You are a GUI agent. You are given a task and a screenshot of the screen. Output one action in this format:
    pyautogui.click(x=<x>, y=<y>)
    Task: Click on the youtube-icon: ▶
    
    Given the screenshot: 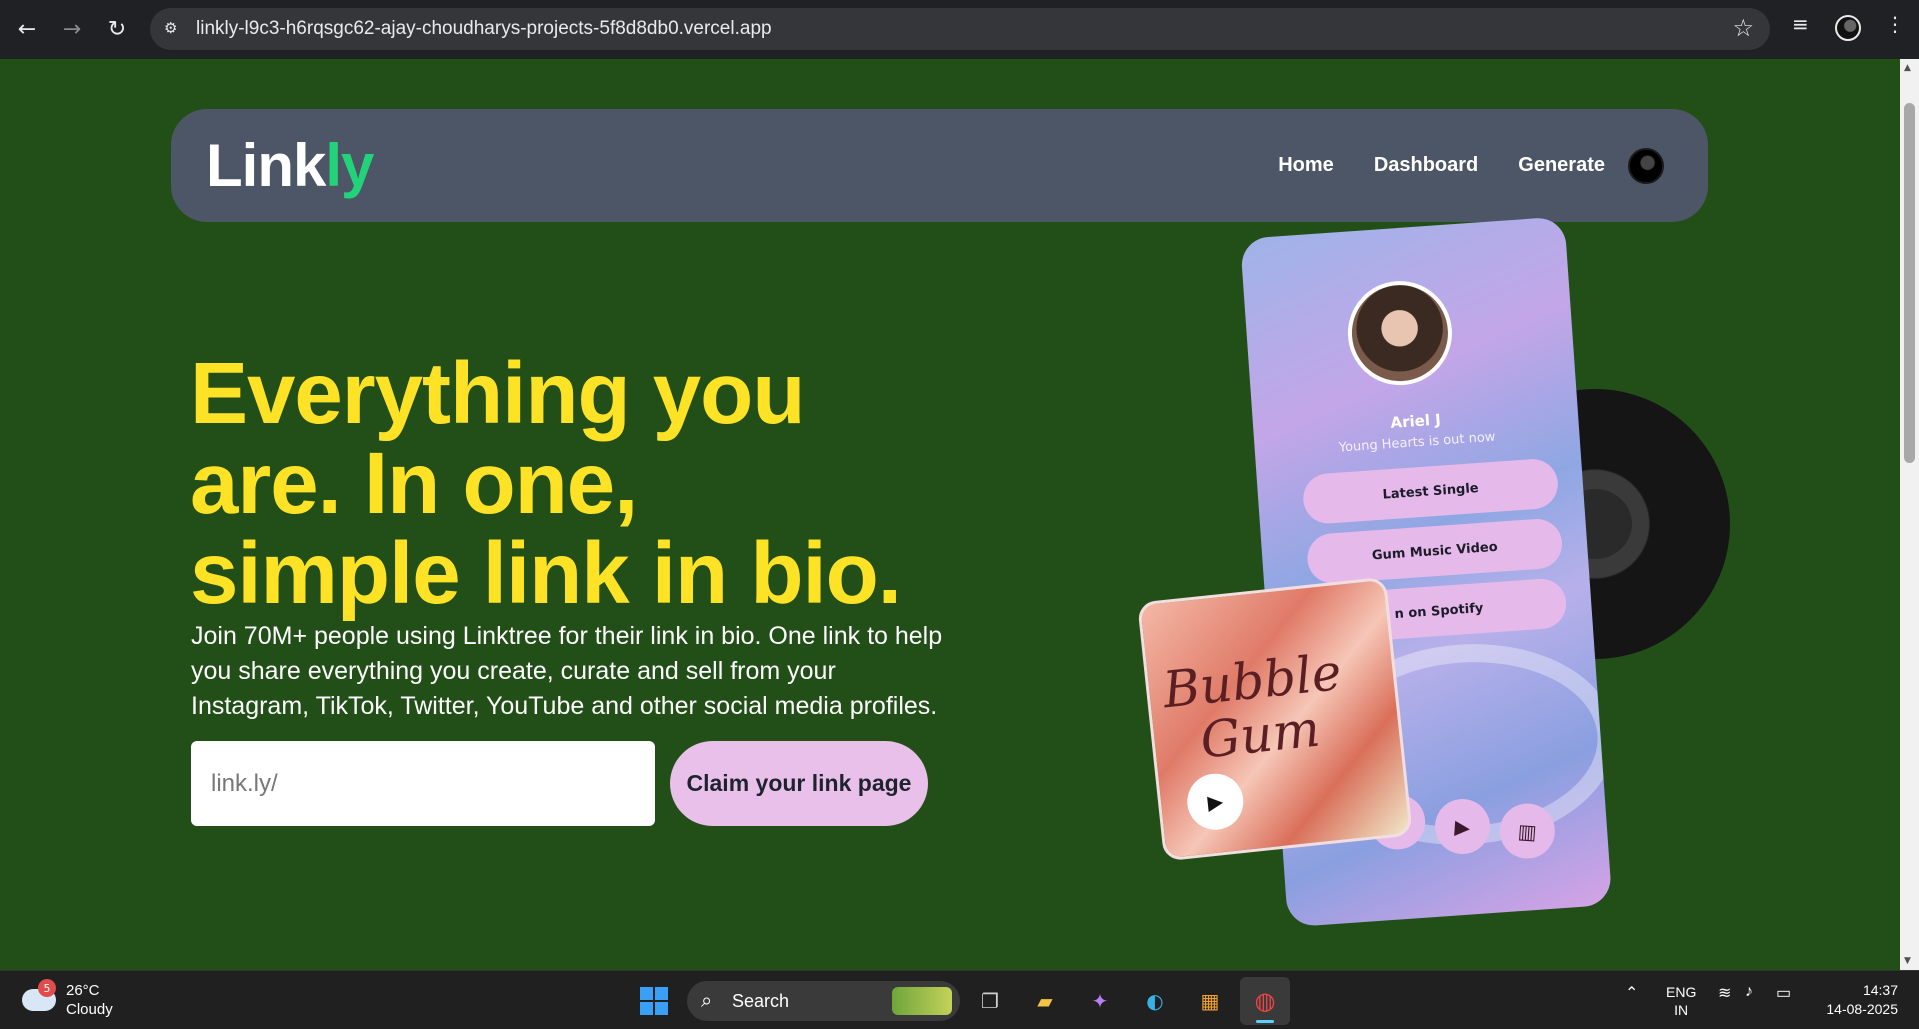 What is the action you would take?
    pyautogui.click(x=1462, y=826)
    